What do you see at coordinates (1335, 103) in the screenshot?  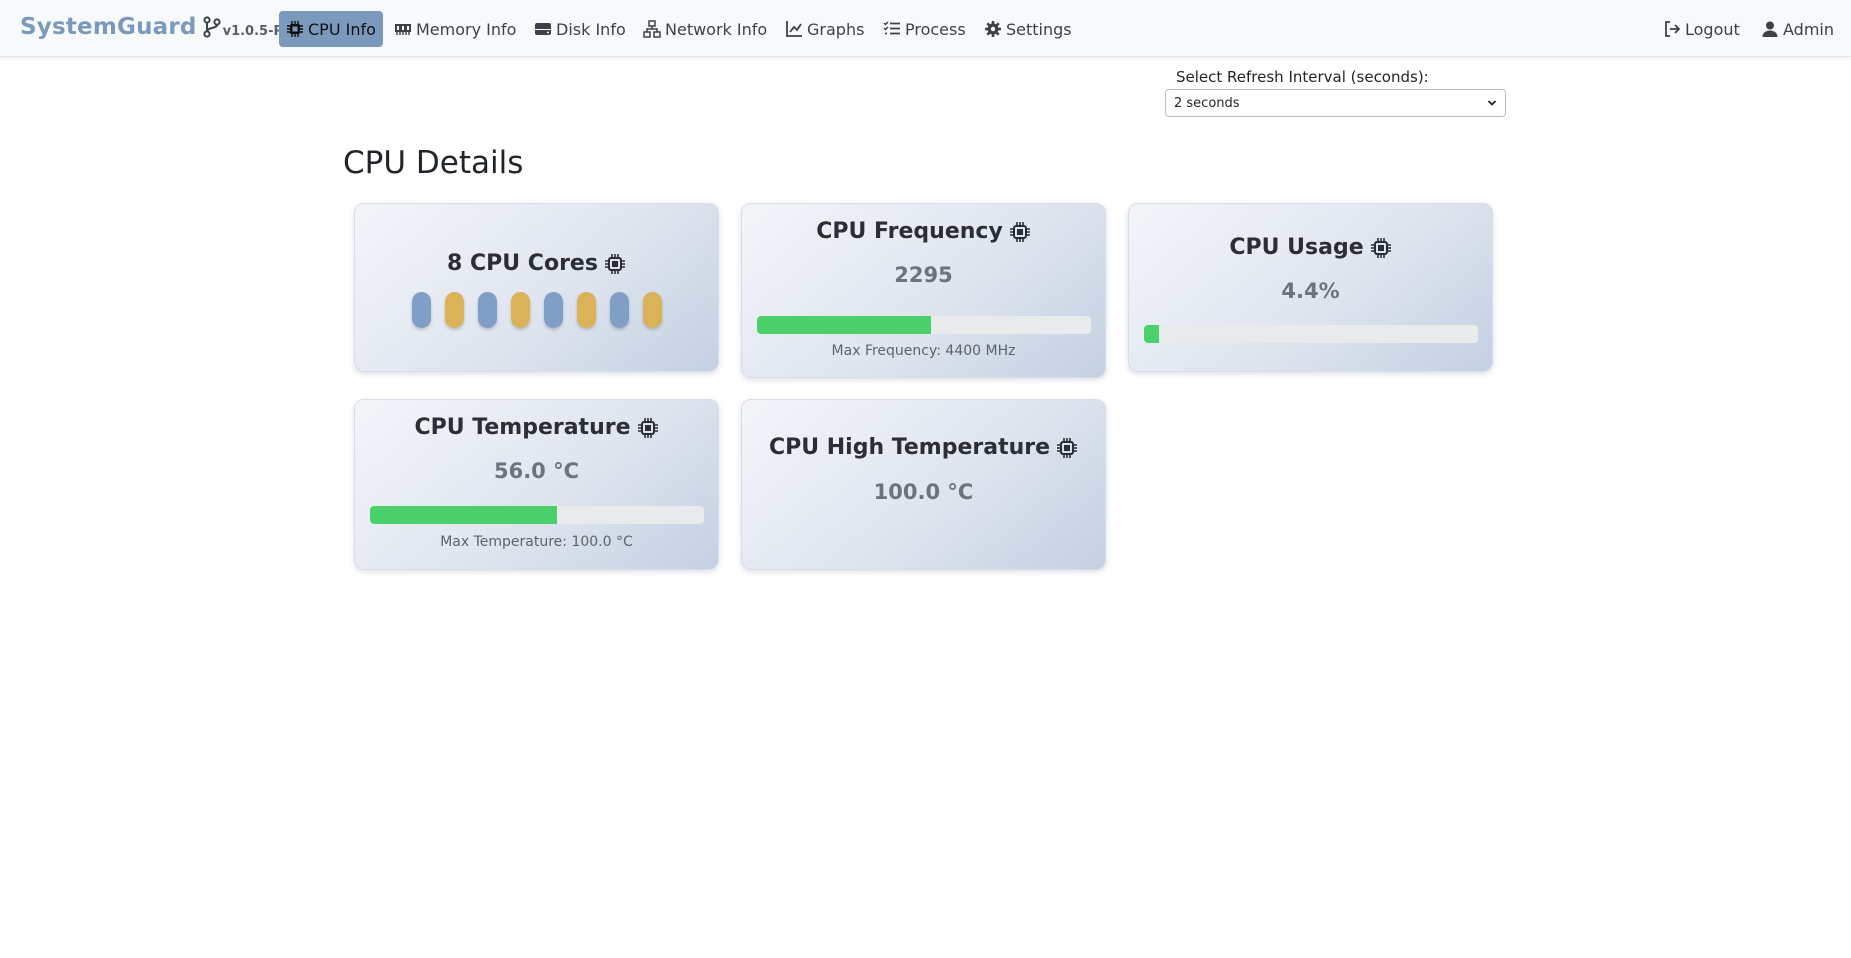 I see `refresh-interval-select: 2 seconds` at bounding box center [1335, 103].